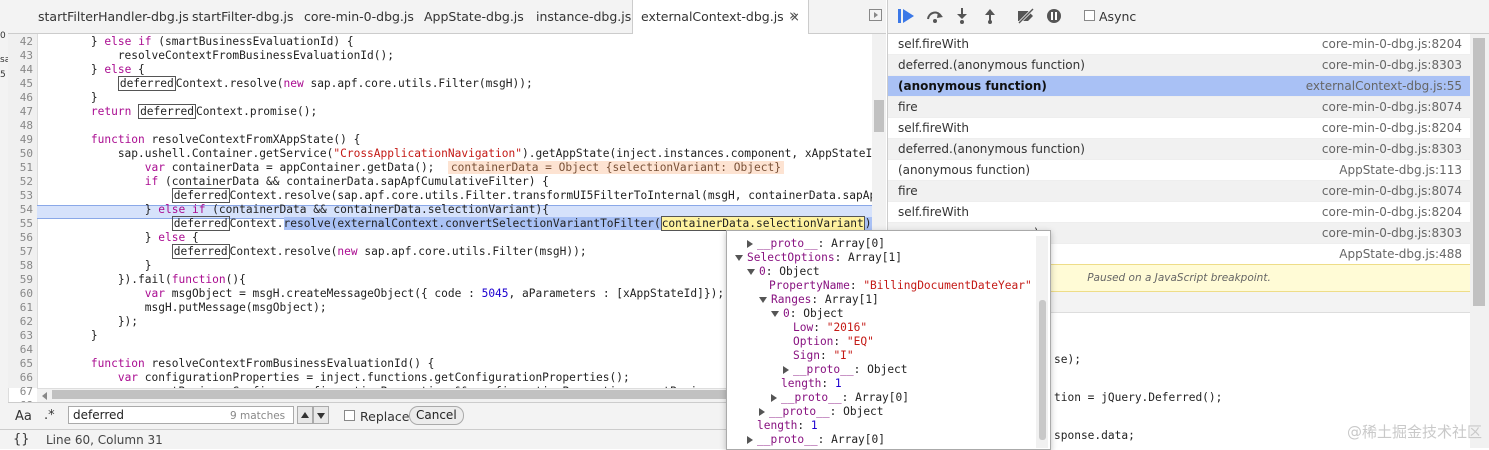  I want to click on code-line: }).fail(function(){, so click(141, 280).